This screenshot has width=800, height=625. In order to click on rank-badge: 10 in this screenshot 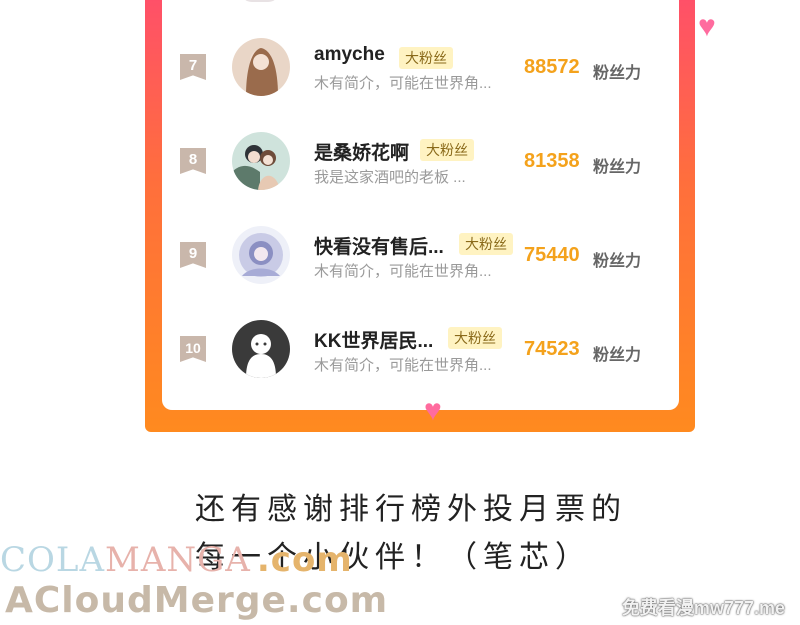, I will do `click(193, 349)`.